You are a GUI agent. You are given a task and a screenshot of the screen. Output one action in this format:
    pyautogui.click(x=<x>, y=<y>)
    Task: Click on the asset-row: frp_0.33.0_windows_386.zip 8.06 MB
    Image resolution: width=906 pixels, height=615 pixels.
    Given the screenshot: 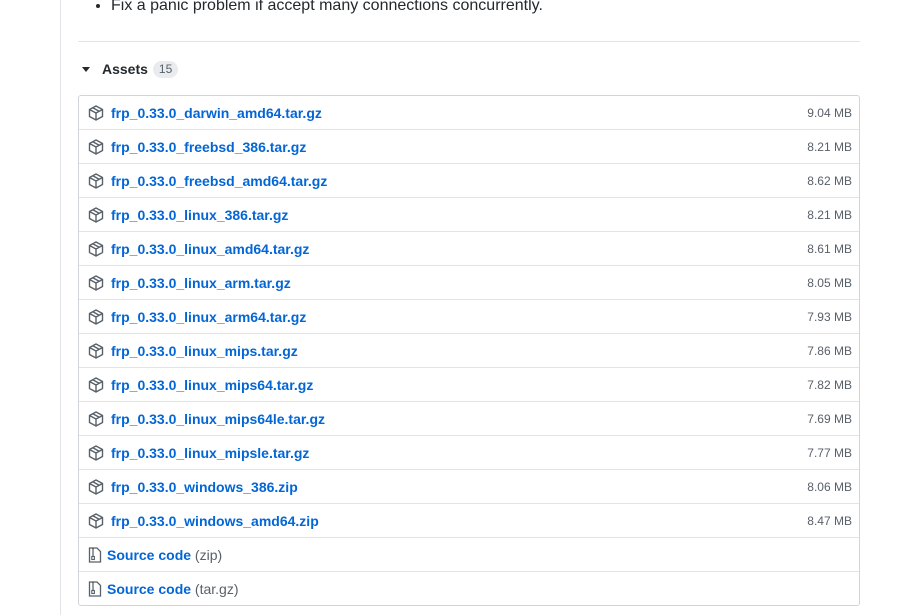 What is the action you would take?
    pyautogui.click(x=469, y=486)
    